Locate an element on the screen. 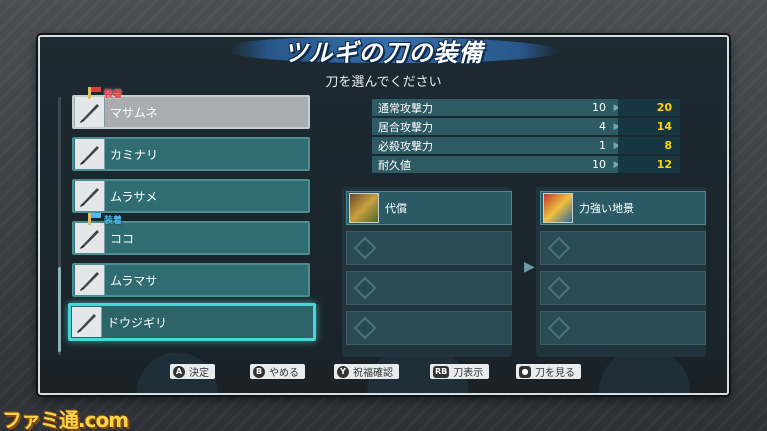 This screenshot has height=431, width=767. stat-label: 耐久値 is located at coordinates (394, 165).